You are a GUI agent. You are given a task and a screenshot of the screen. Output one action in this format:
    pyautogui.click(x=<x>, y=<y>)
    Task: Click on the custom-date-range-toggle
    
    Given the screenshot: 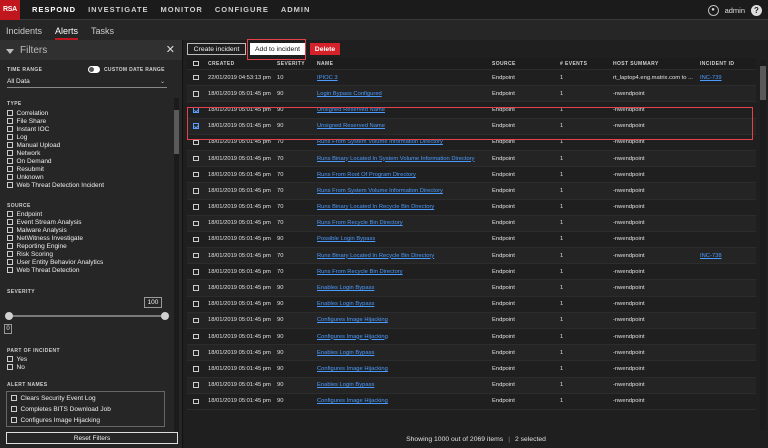 What is the action you would take?
    pyautogui.click(x=94, y=69)
    